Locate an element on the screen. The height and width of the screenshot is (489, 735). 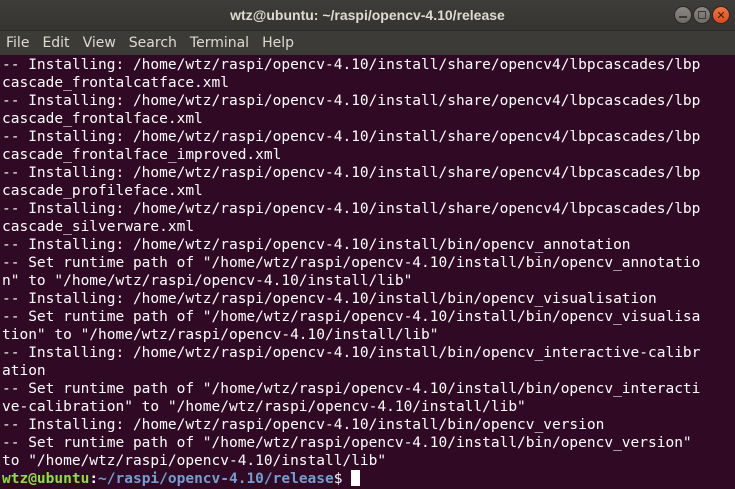
prompt-symbol: $ is located at coordinates (342, 479).